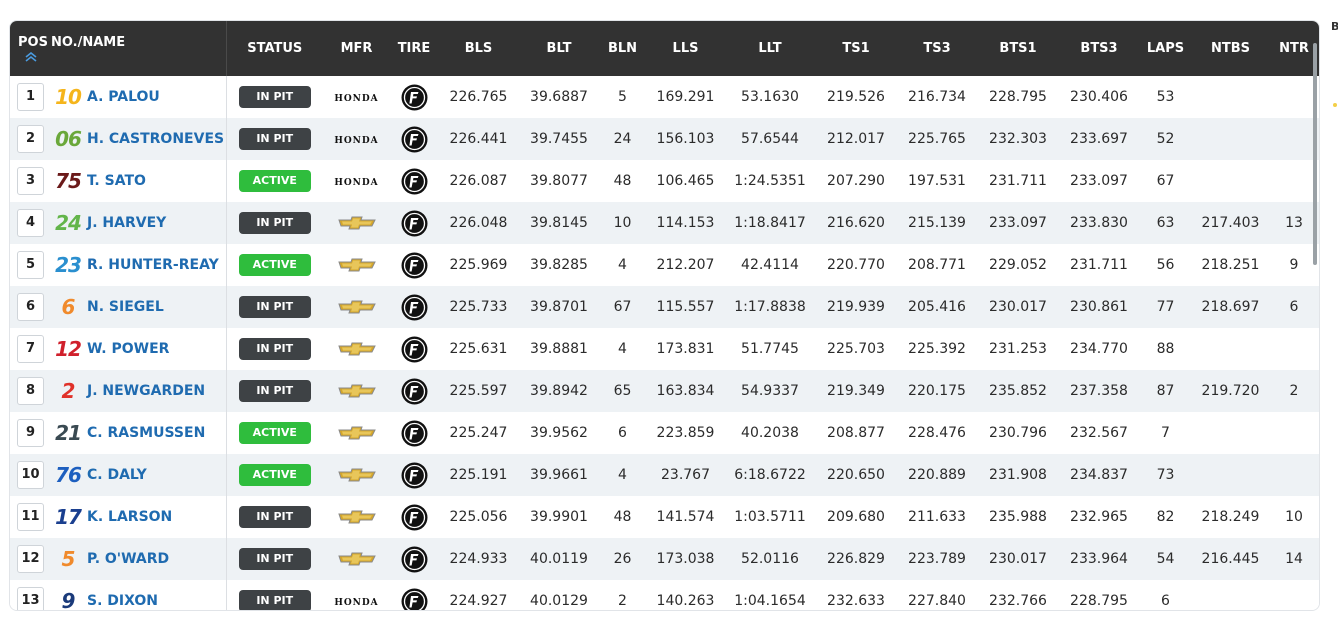 This screenshot has width=1338, height=617. Describe the element at coordinates (1018, 48) in the screenshot. I see `header-bts1: BTS1` at that location.